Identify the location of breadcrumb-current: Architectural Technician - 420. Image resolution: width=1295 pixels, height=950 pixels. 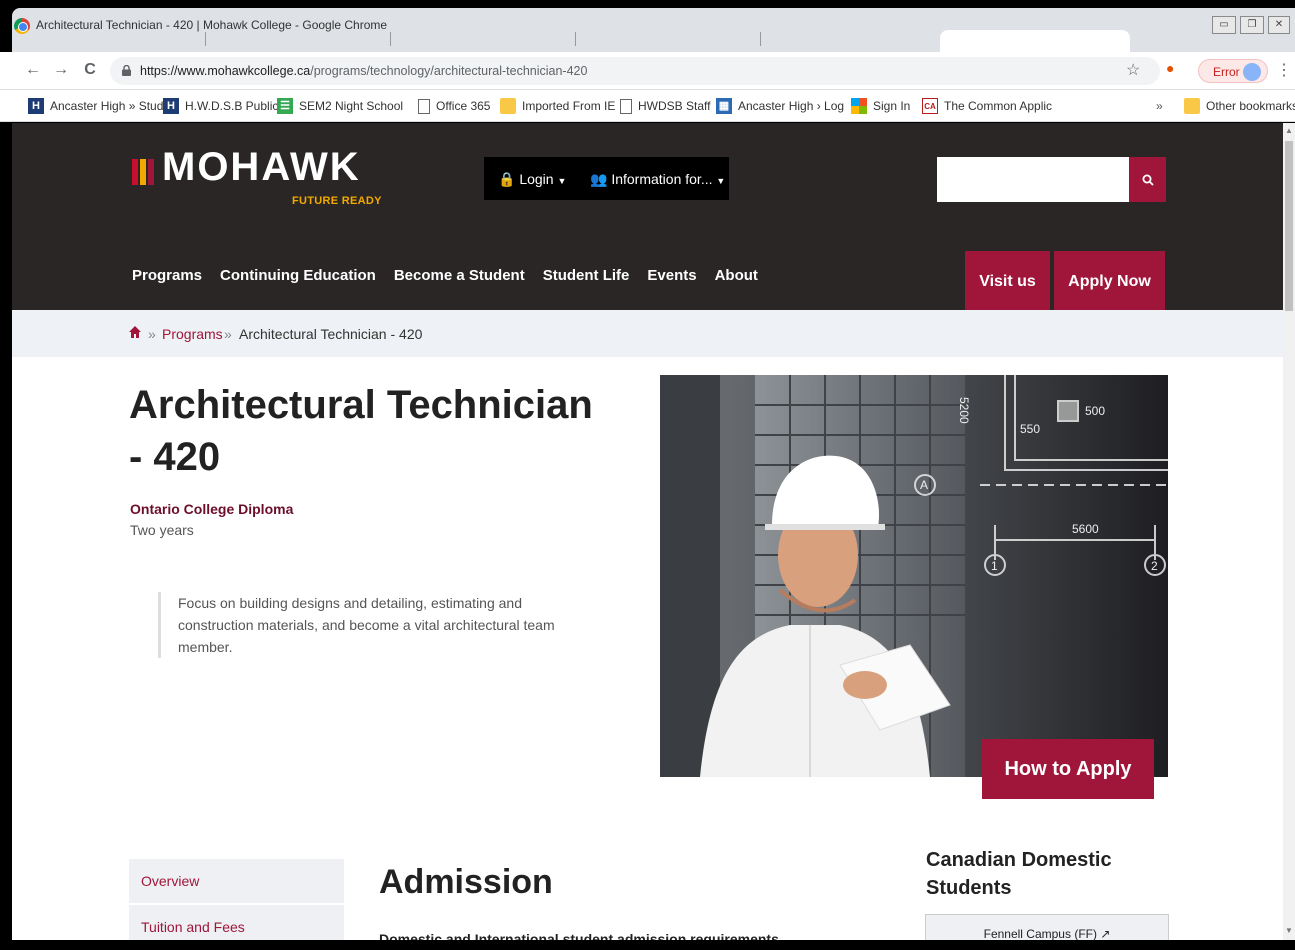
(331, 334).